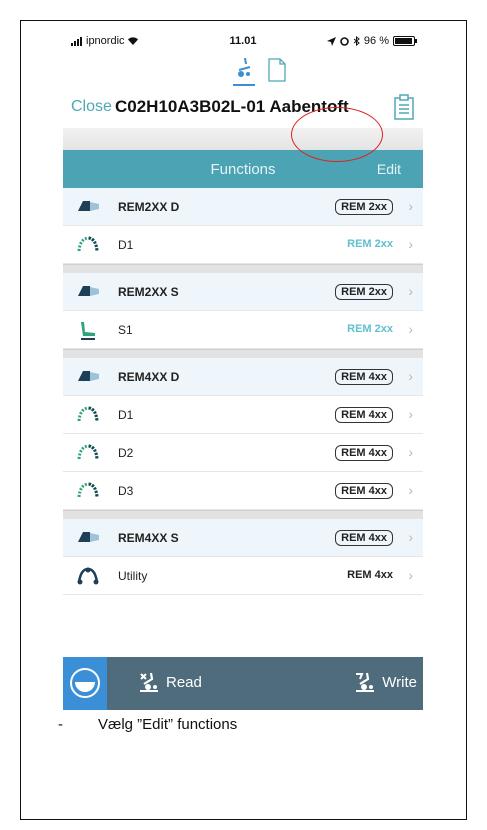 Image resolution: width=487 pixels, height=830 pixels. What do you see at coordinates (243, 207) in the screenshot?
I see `group-row: REM2XX D REM 2xx ›` at bounding box center [243, 207].